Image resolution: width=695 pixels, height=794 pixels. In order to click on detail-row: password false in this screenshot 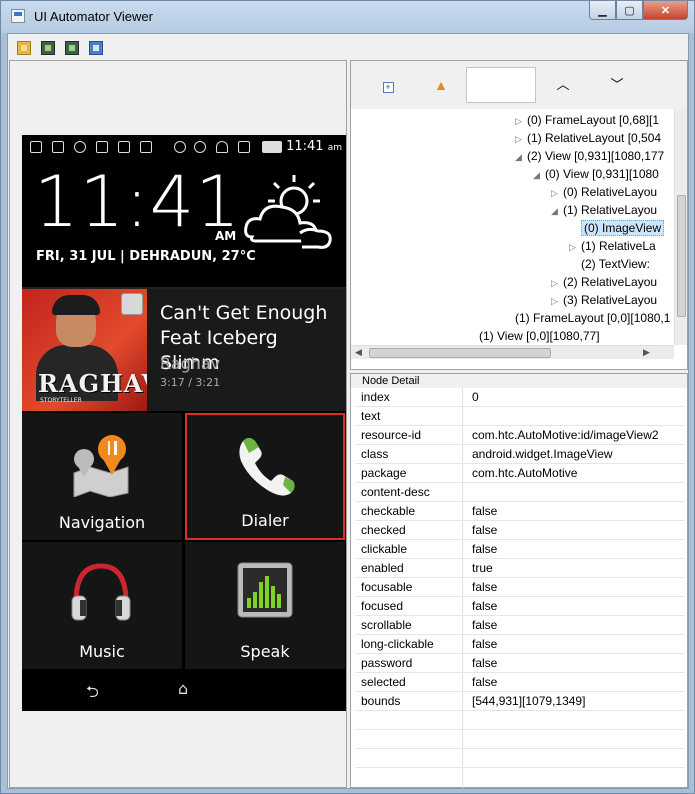, I will do `click(520, 663)`.